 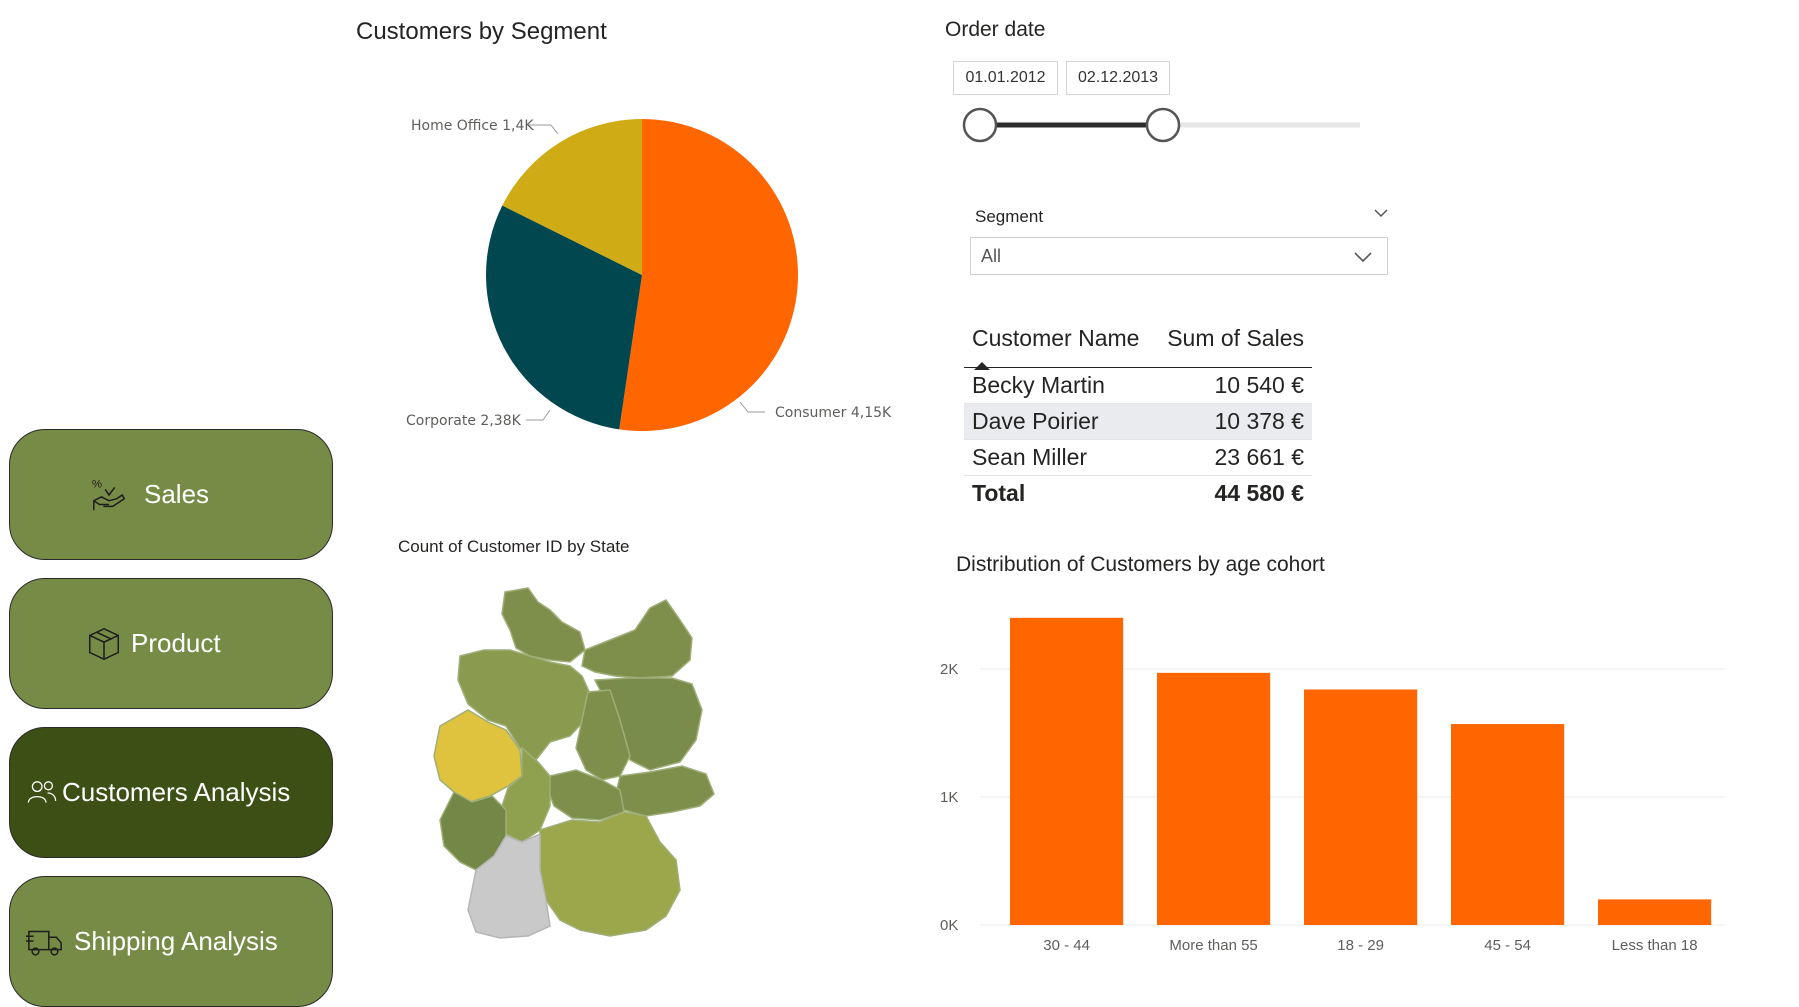 I want to click on segment-selected-value: All, so click(x=991, y=255).